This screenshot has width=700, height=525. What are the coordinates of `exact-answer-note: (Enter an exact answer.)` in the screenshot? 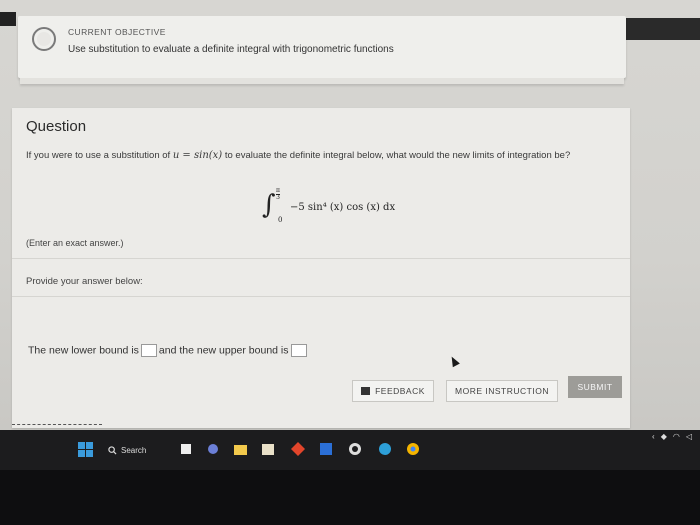 It's located at (75, 243).